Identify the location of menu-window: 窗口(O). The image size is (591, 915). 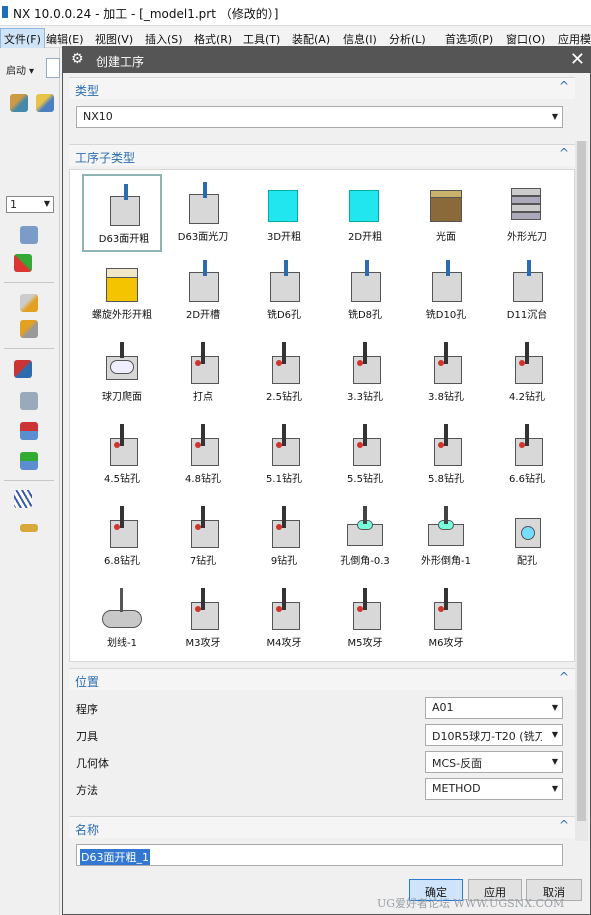
(525, 39).